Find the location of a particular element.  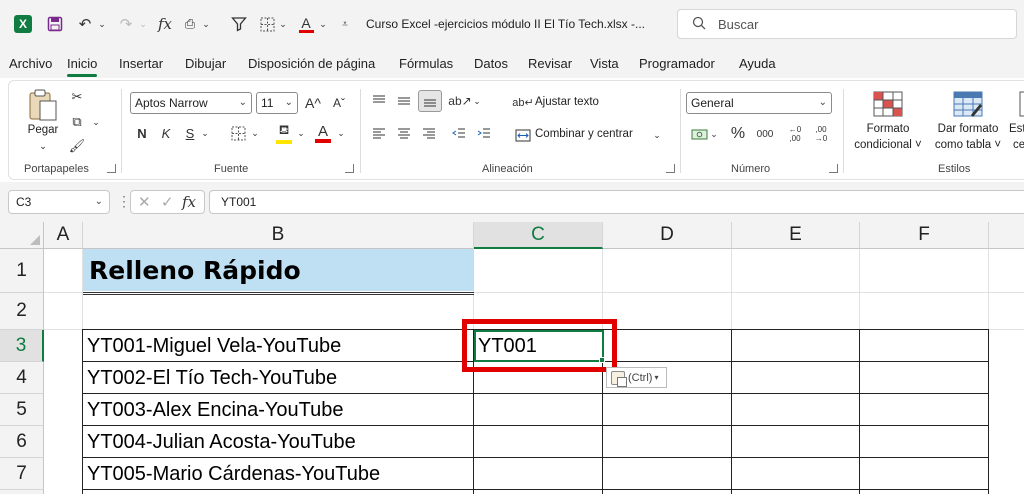

cancel-icon: ✕ is located at coordinates (144, 202).